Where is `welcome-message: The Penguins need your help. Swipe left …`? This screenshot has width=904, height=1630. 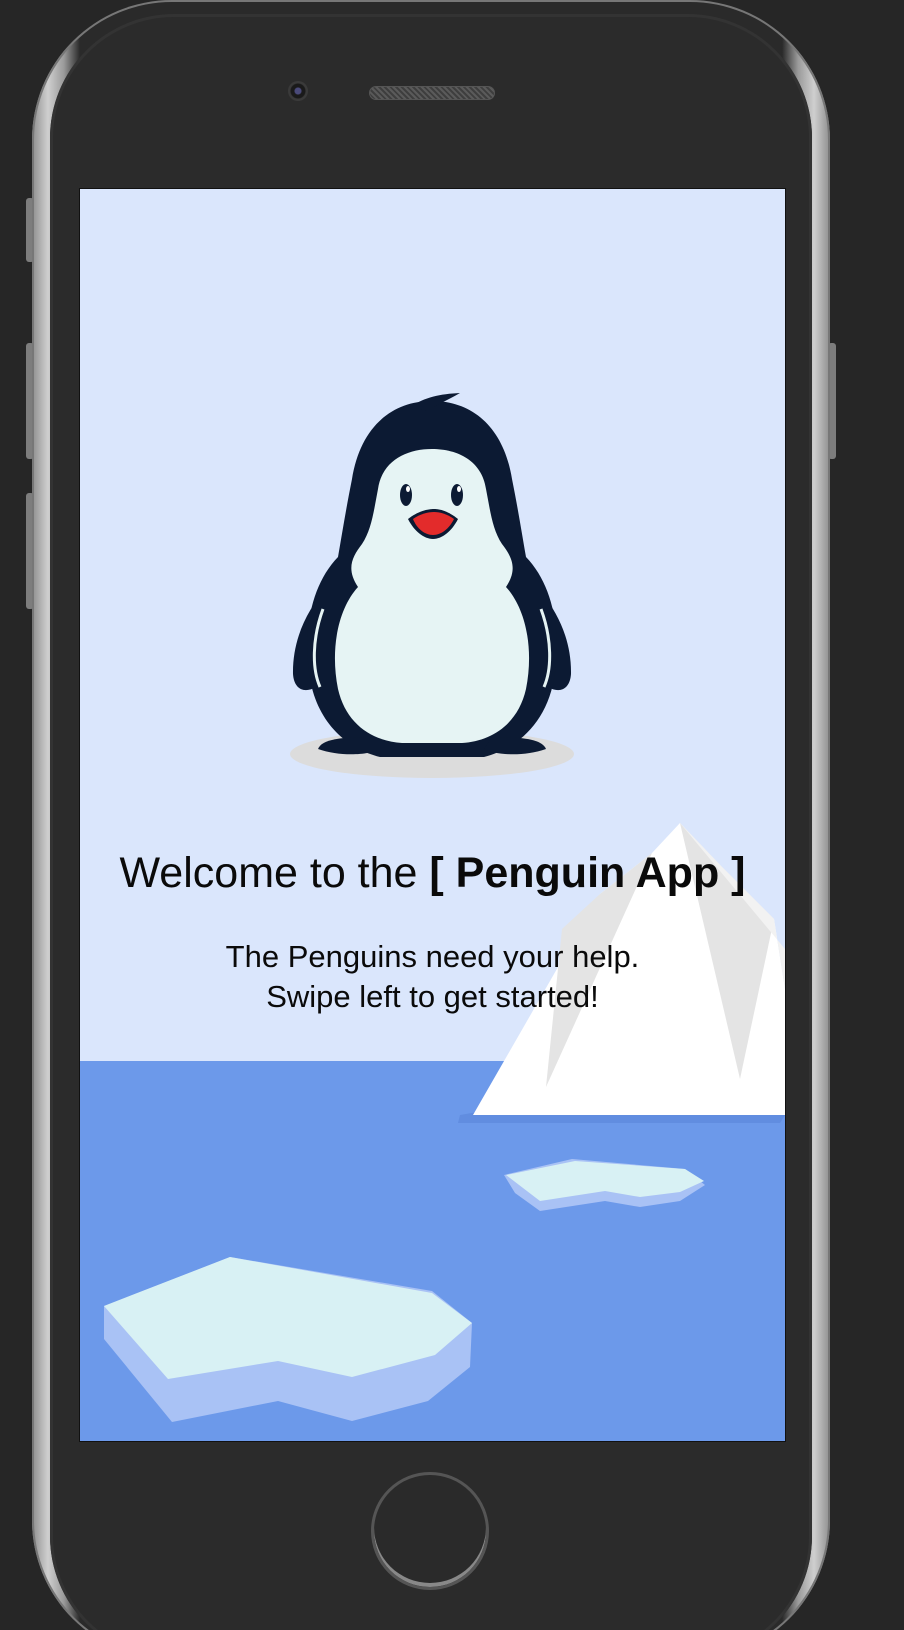
welcome-message: The Penguins need your help. Swipe left … is located at coordinates (432, 977).